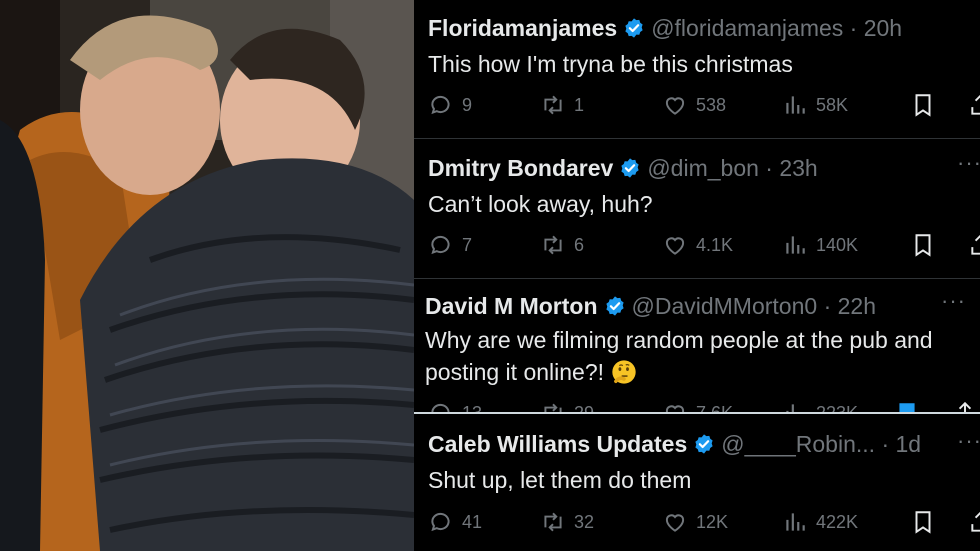  Describe the element at coordinates (703, 168) in the screenshot. I see `author-handle: @dim_bon` at that location.